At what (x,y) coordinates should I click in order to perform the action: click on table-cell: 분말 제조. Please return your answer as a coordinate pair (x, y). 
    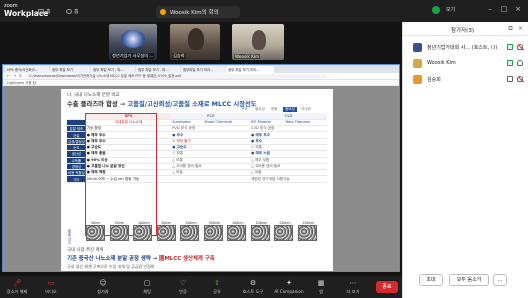
    Looking at the image, I should click on (76, 129).